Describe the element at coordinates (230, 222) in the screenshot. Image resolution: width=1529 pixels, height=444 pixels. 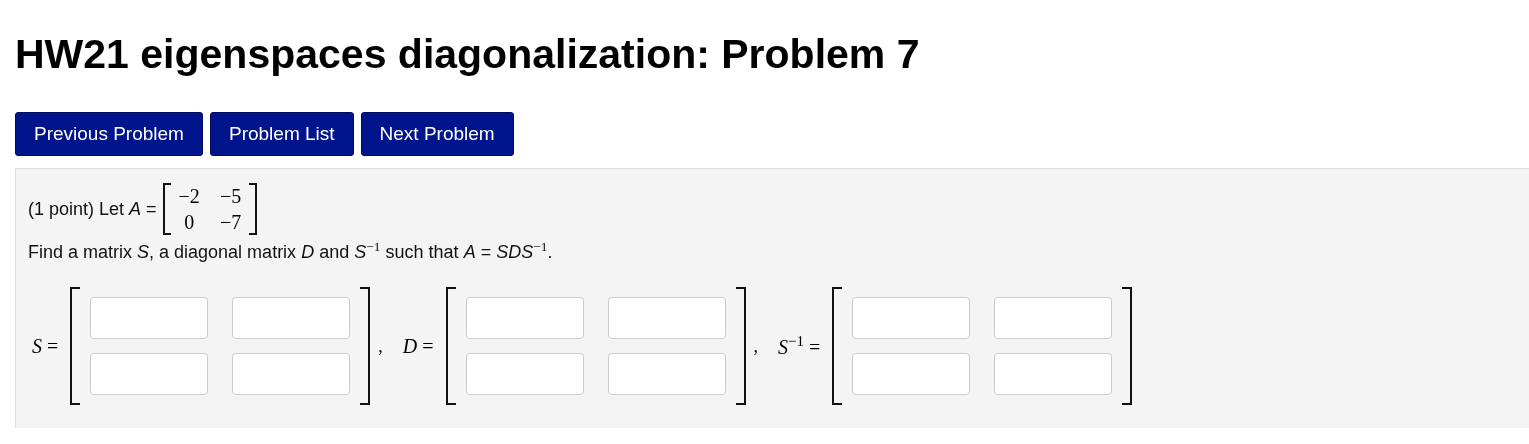
I see `matrix-entry: −7` at that location.